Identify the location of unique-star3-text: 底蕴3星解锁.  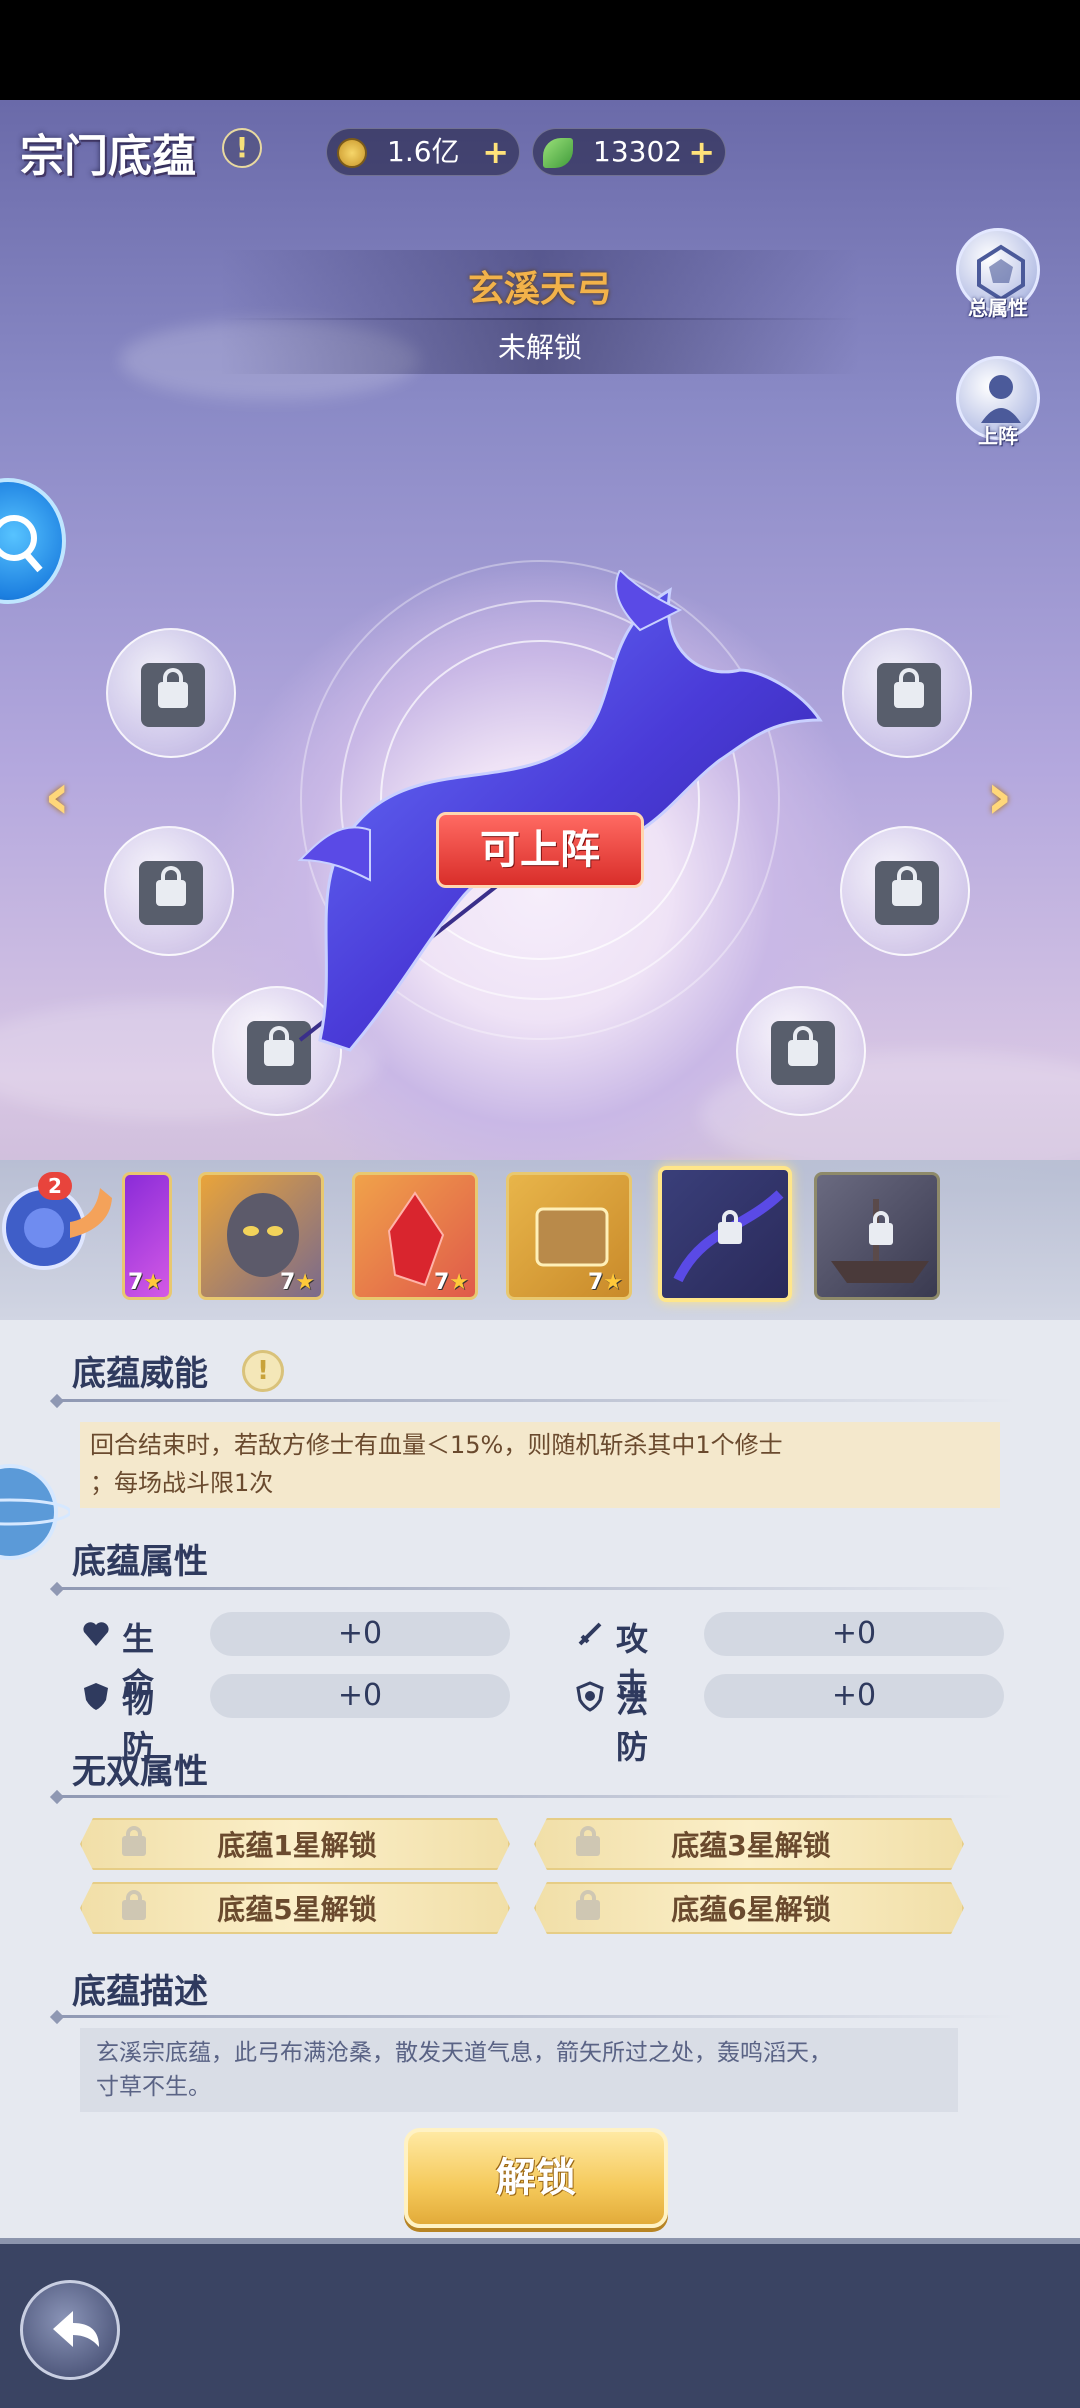
(751, 1845).